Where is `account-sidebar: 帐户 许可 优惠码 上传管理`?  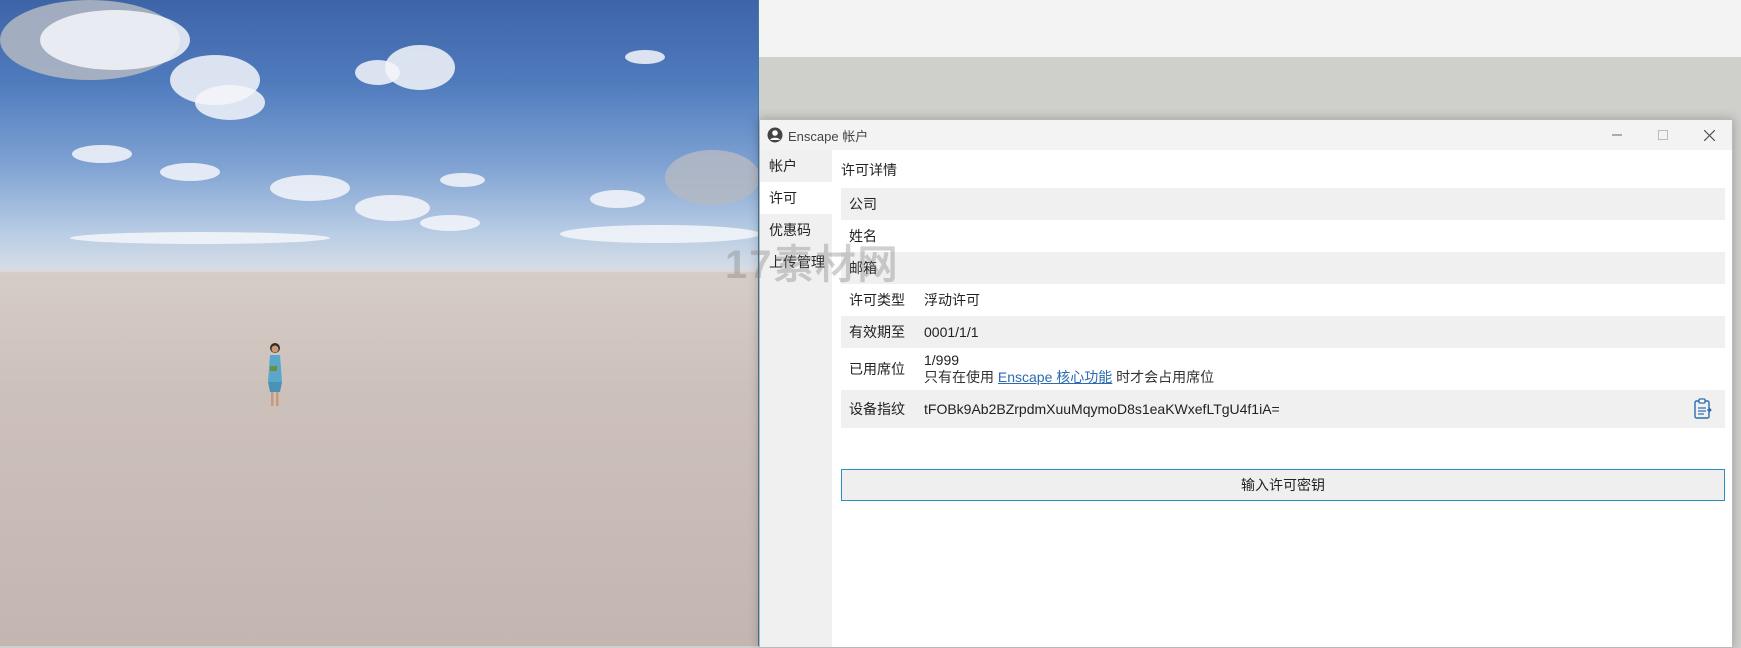
account-sidebar: 帐户 许可 优惠码 上传管理 is located at coordinates (796, 398).